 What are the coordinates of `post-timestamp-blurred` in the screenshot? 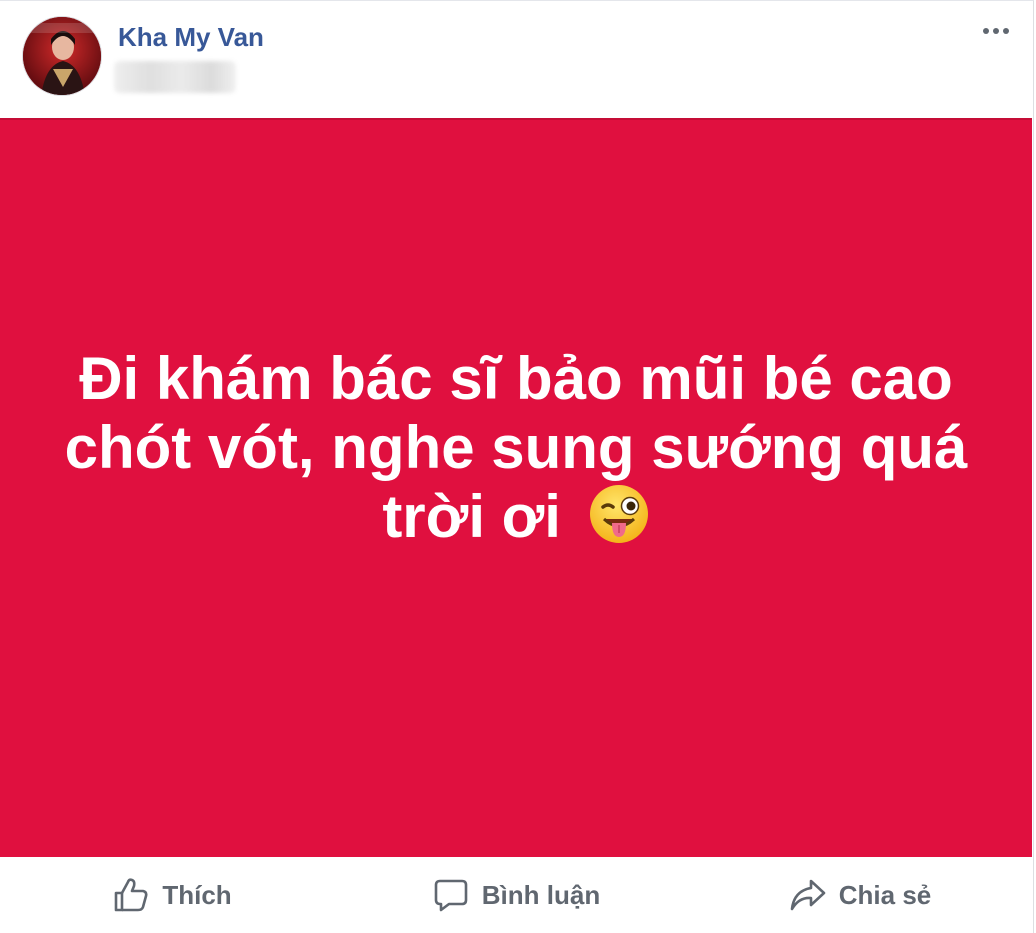 It's located at (175, 77).